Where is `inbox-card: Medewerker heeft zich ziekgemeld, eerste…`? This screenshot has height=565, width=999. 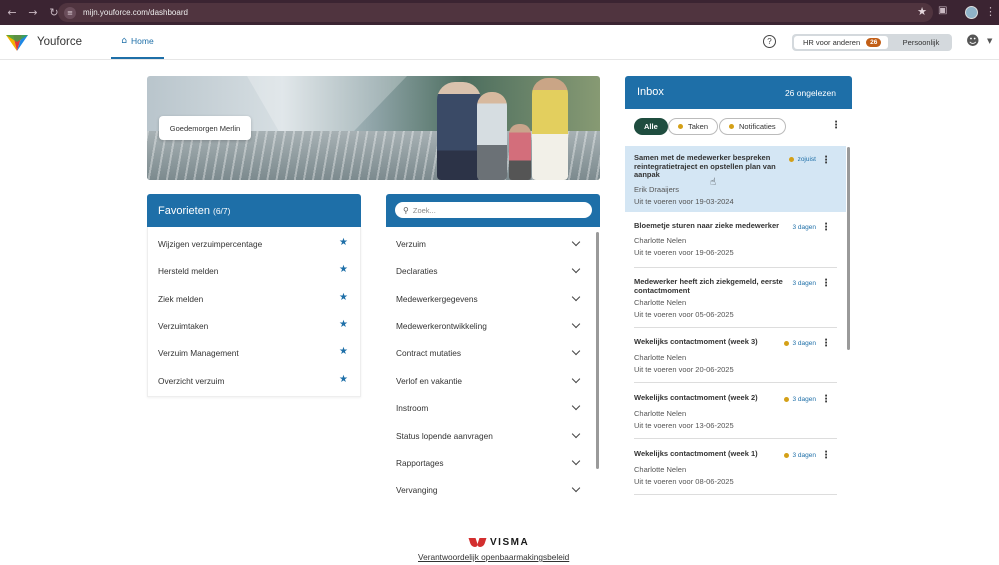 inbox-card: Medewerker heeft zich ziekgemeld, eerste… is located at coordinates (735, 298).